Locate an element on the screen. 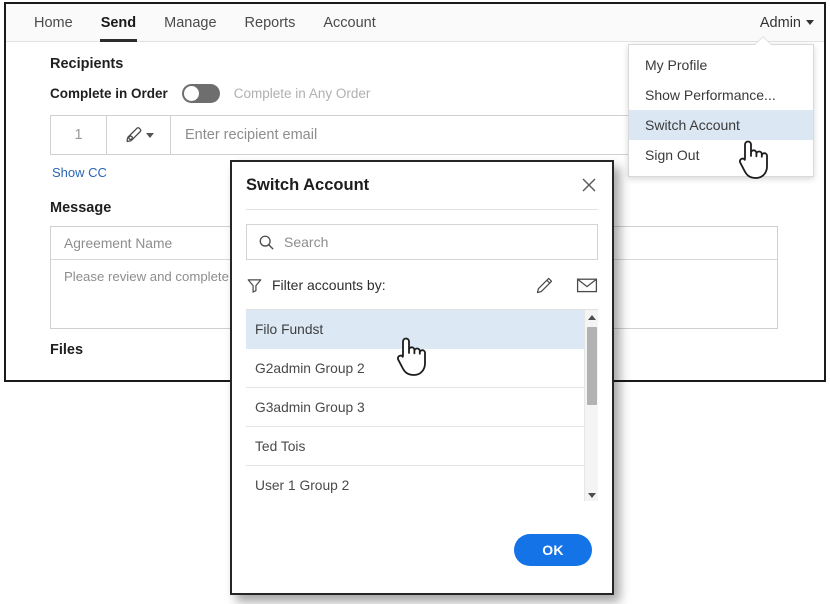 The width and height of the screenshot is (830, 604). search-placeholder-text: Search is located at coordinates (306, 242).